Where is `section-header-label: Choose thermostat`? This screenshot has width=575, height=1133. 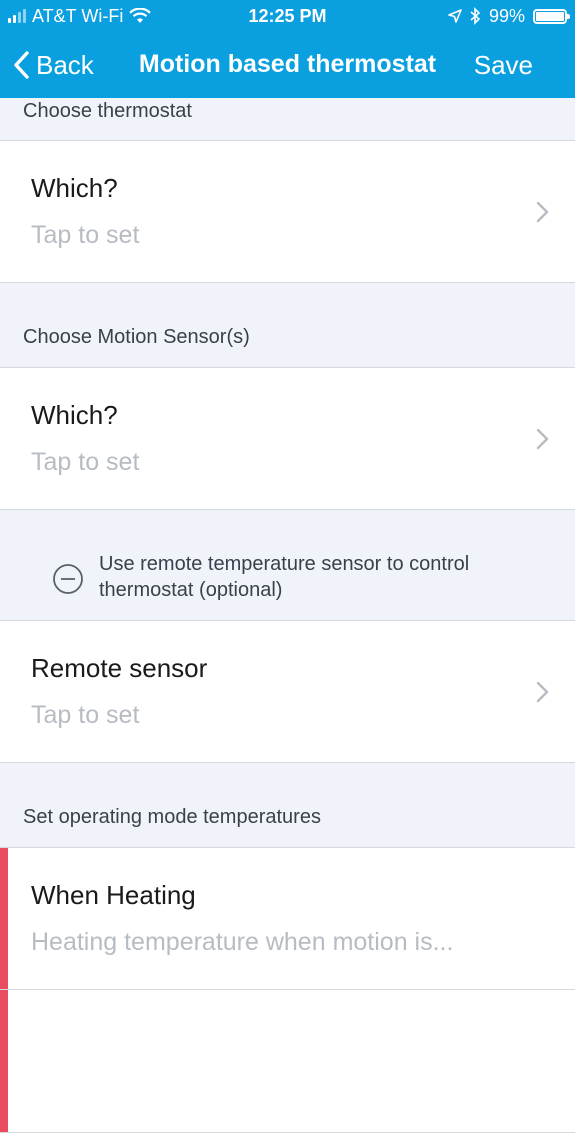
section-header-label: Choose thermostat is located at coordinates (107, 111).